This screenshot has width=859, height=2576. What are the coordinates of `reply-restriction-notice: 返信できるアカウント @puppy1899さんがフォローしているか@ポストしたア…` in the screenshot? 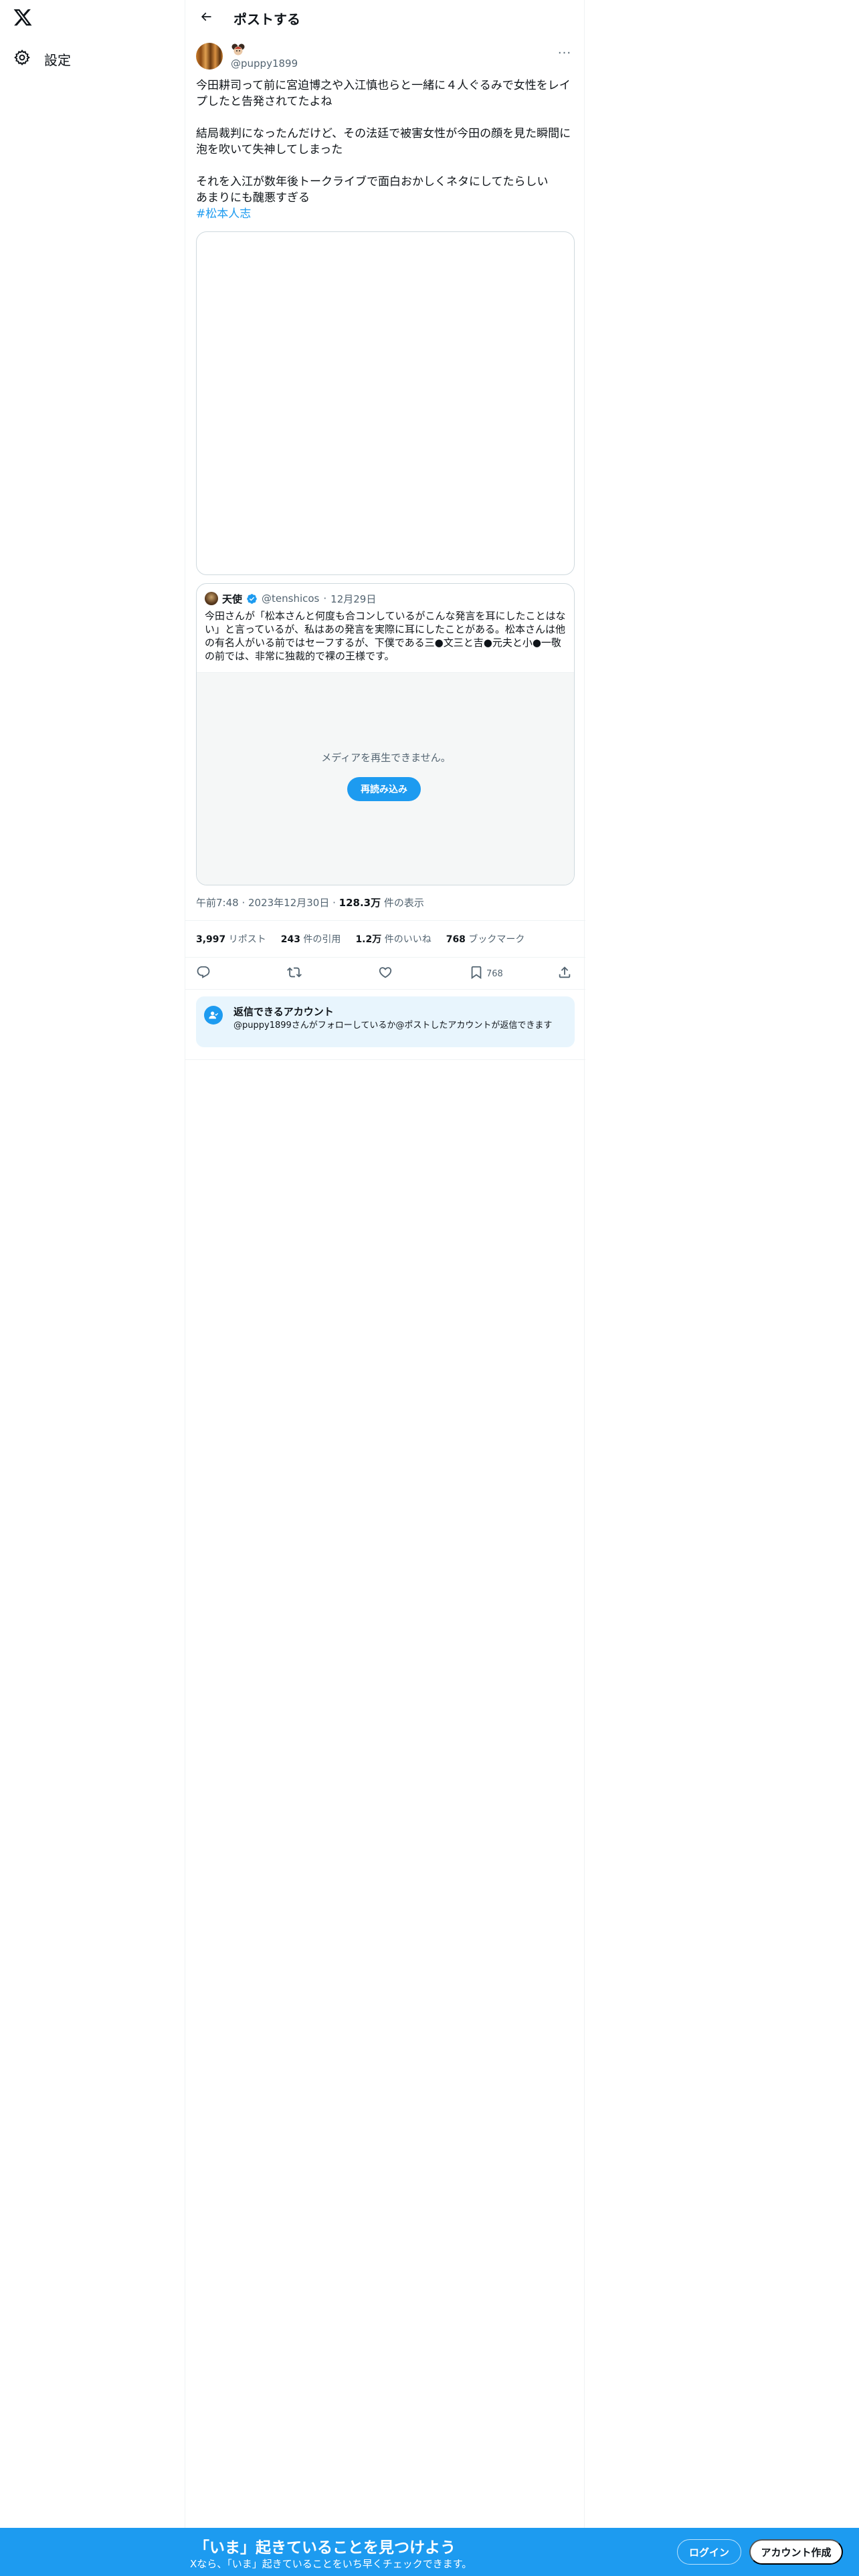 It's located at (385, 1022).